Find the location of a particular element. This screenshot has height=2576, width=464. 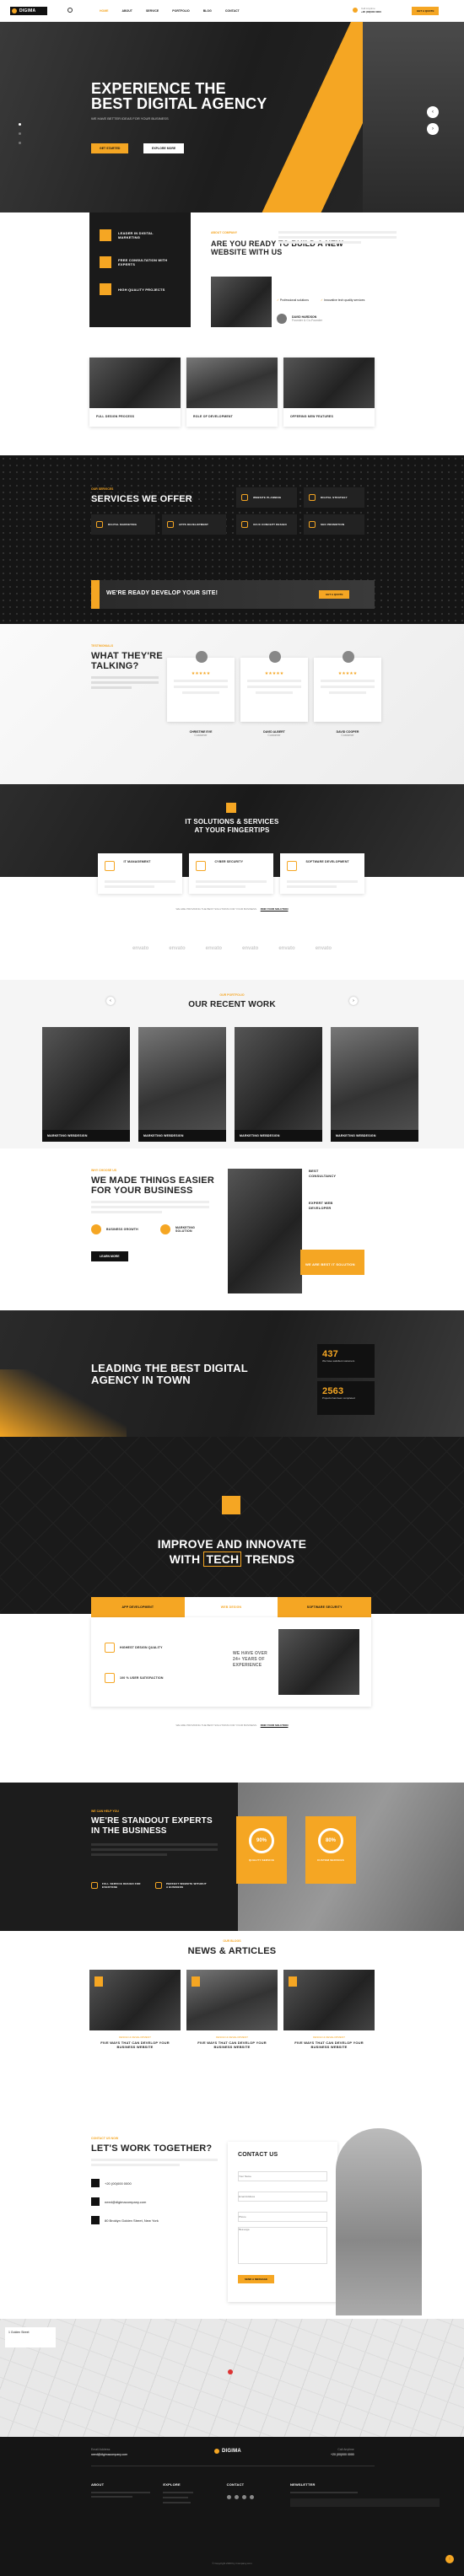

project-card: FULL DESIGN PROCESS is located at coordinates (135, 392).